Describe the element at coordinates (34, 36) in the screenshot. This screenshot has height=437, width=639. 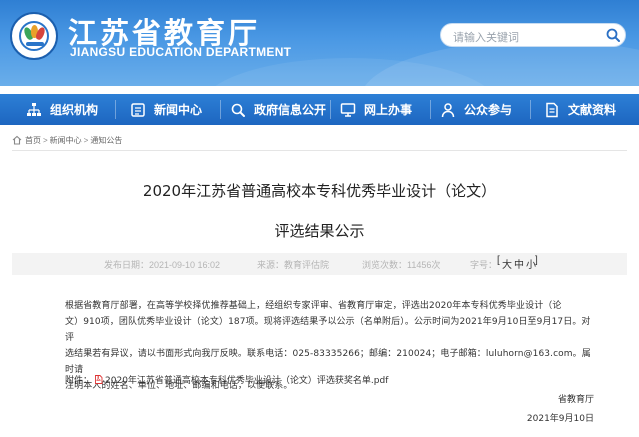
I see `site-logo` at that location.